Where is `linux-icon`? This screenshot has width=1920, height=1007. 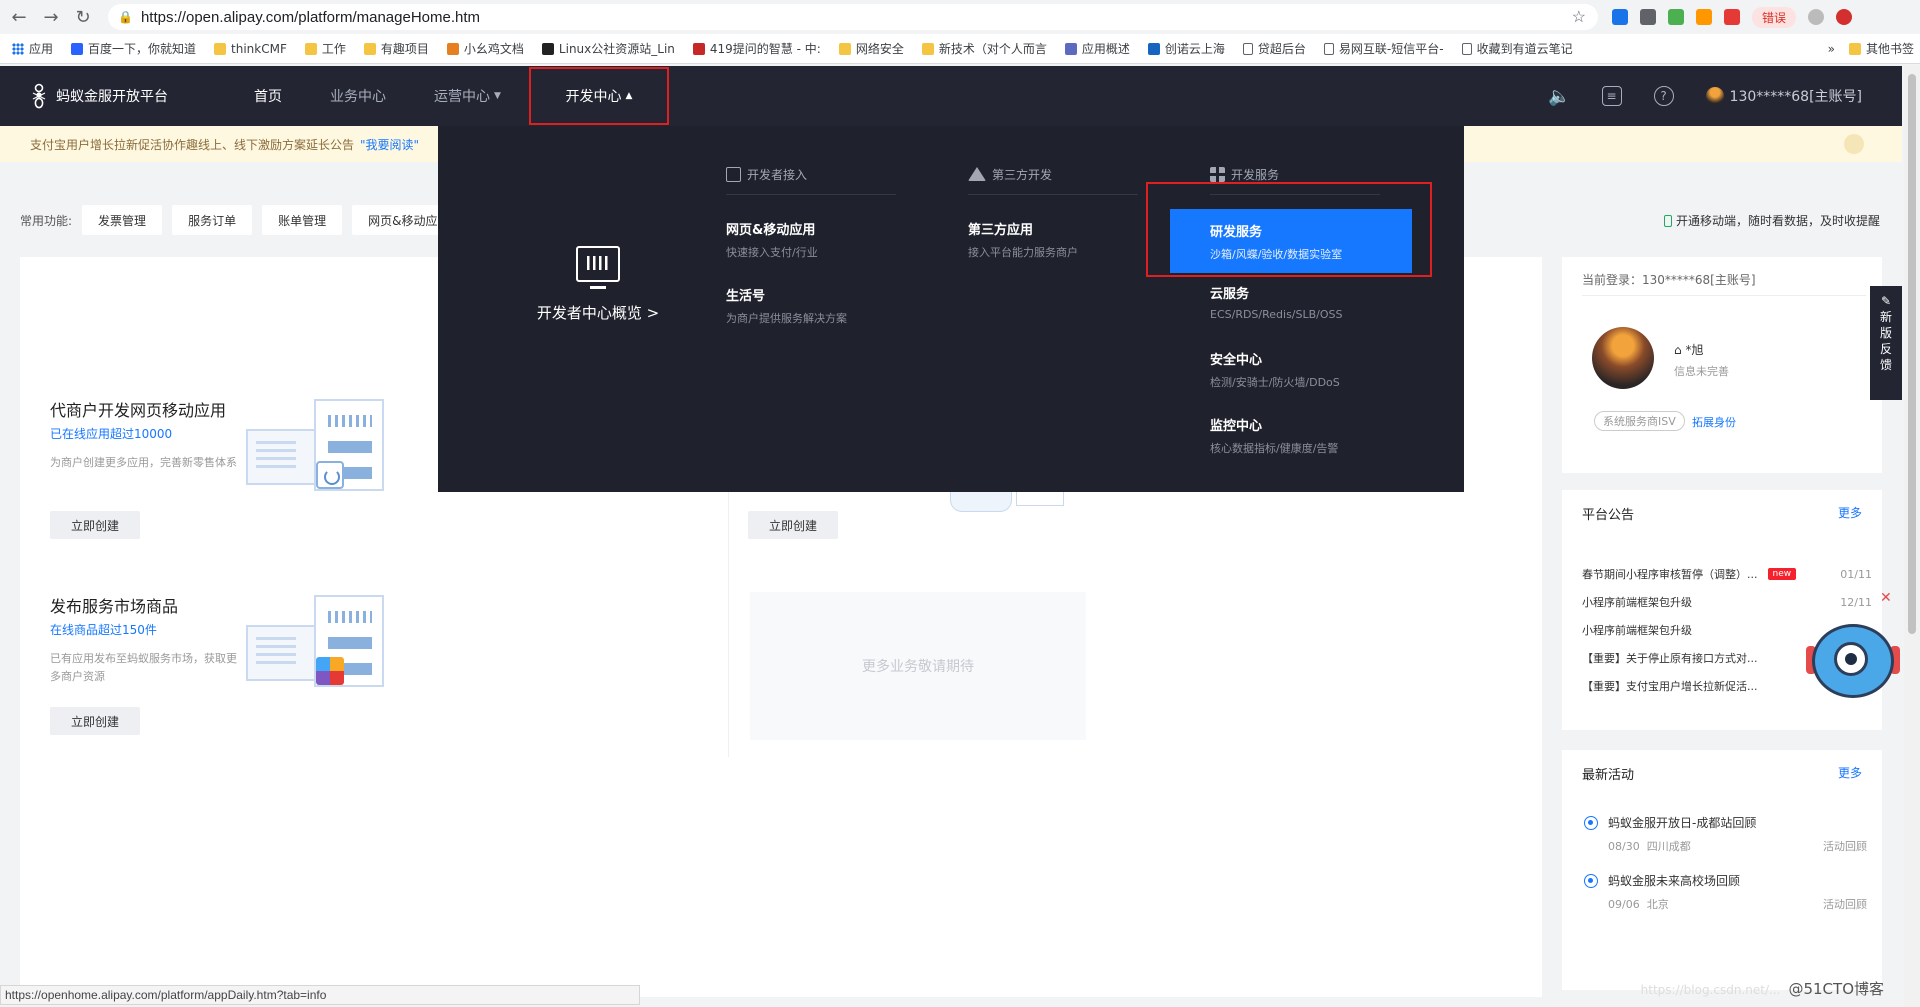
linux-icon is located at coordinates (547, 48).